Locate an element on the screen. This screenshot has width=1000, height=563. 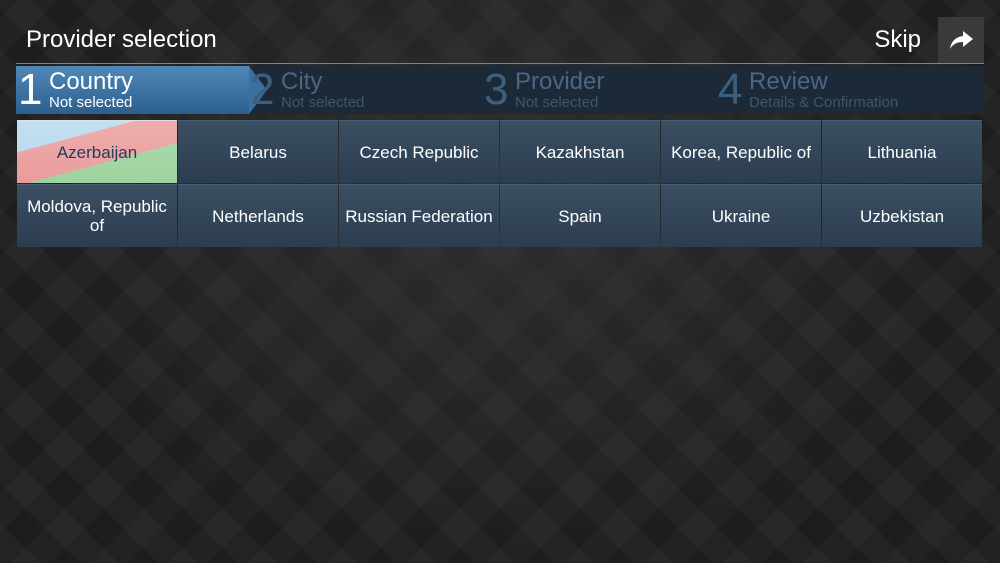
skip-label: Skip is located at coordinates (897, 40).